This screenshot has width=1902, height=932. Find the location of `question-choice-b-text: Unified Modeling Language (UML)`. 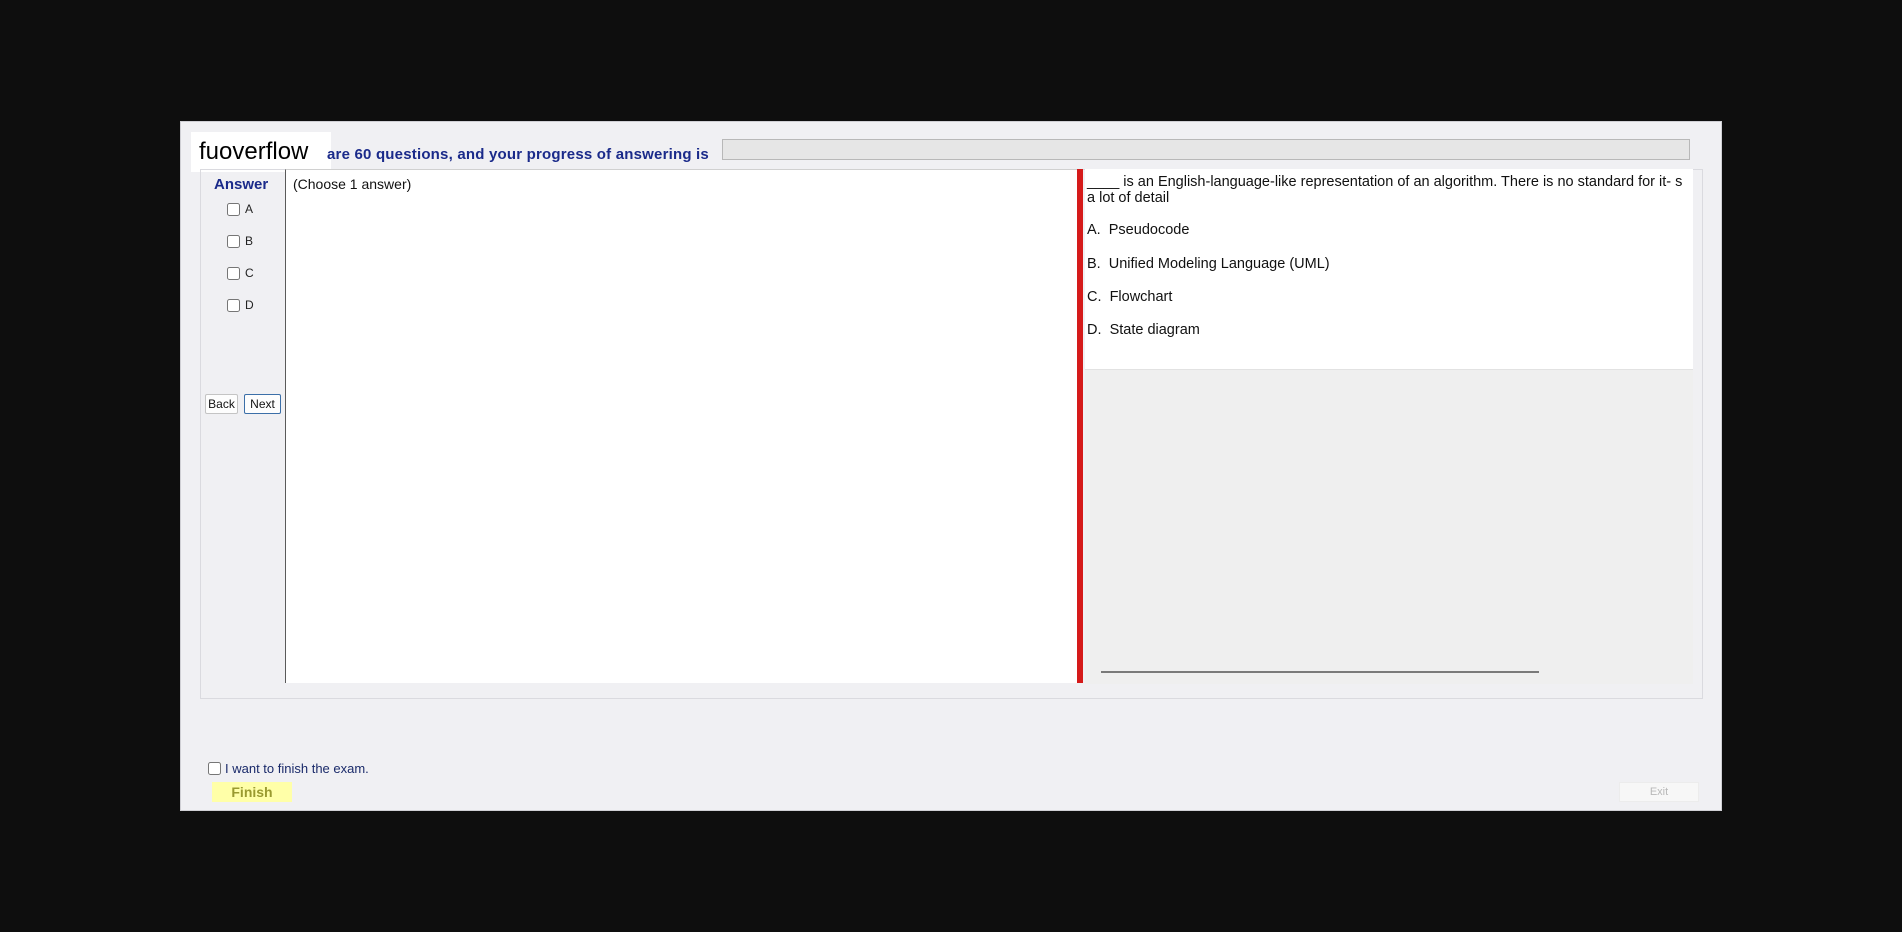

question-choice-b-text: Unified Modeling Language (UML) is located at coordinates (1219, 264).